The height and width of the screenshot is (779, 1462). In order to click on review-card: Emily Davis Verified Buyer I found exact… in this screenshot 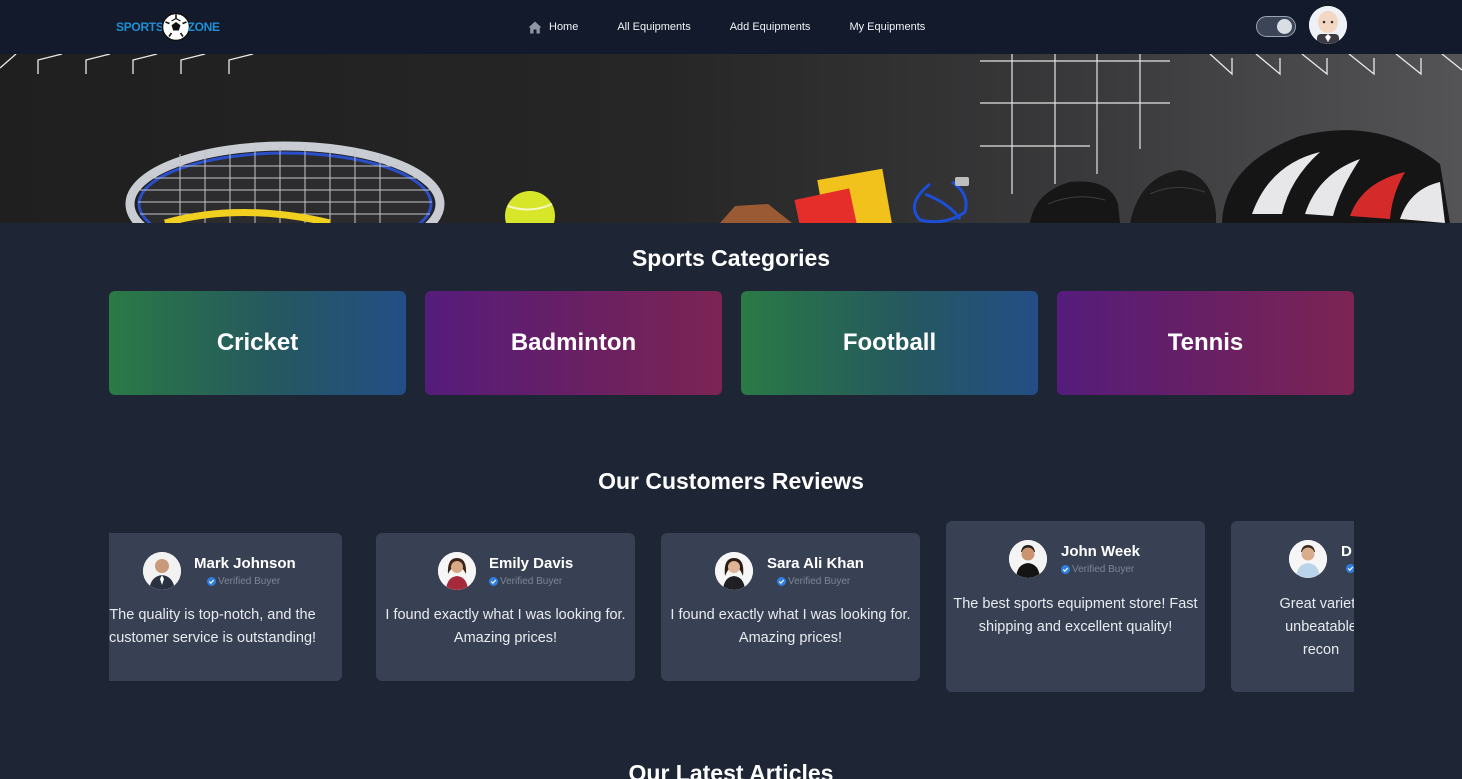, I will do `click(505, 607)`.